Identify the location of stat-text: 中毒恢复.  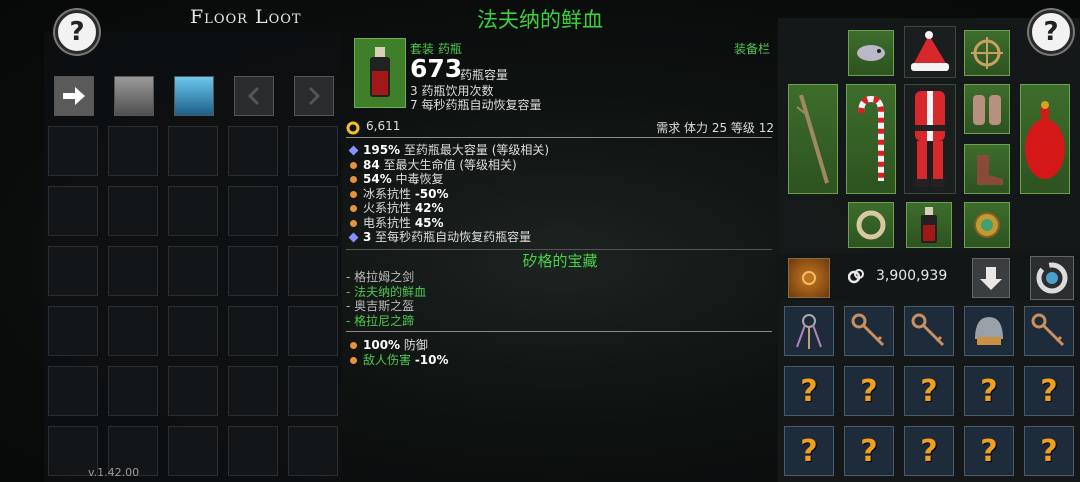
(417, 179).